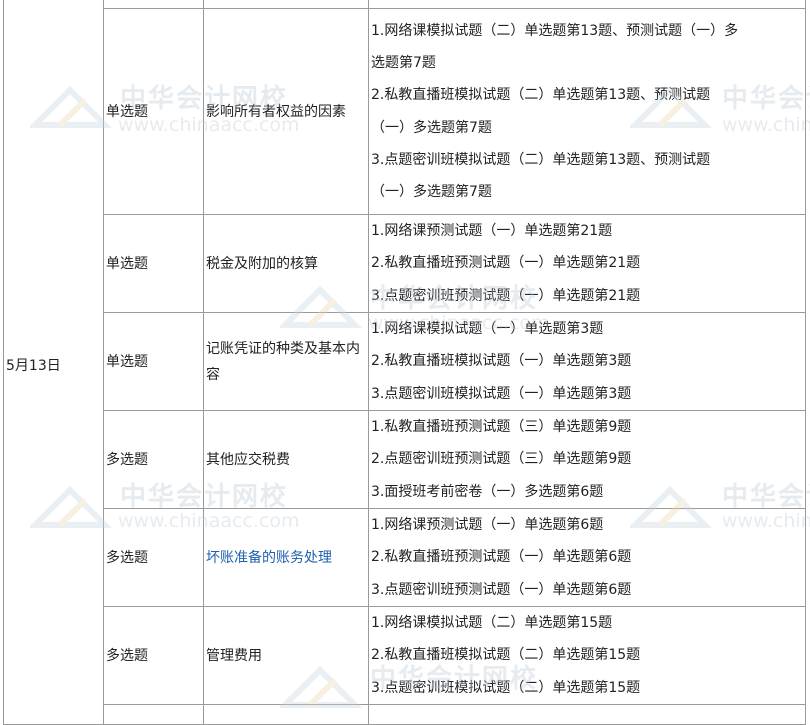 This screenshot has width=810, height=725. Describe the element at coordinates (283, 361) in the screenshot. I see `topic-text: 记账凭证的种类及基本内容` at that location.